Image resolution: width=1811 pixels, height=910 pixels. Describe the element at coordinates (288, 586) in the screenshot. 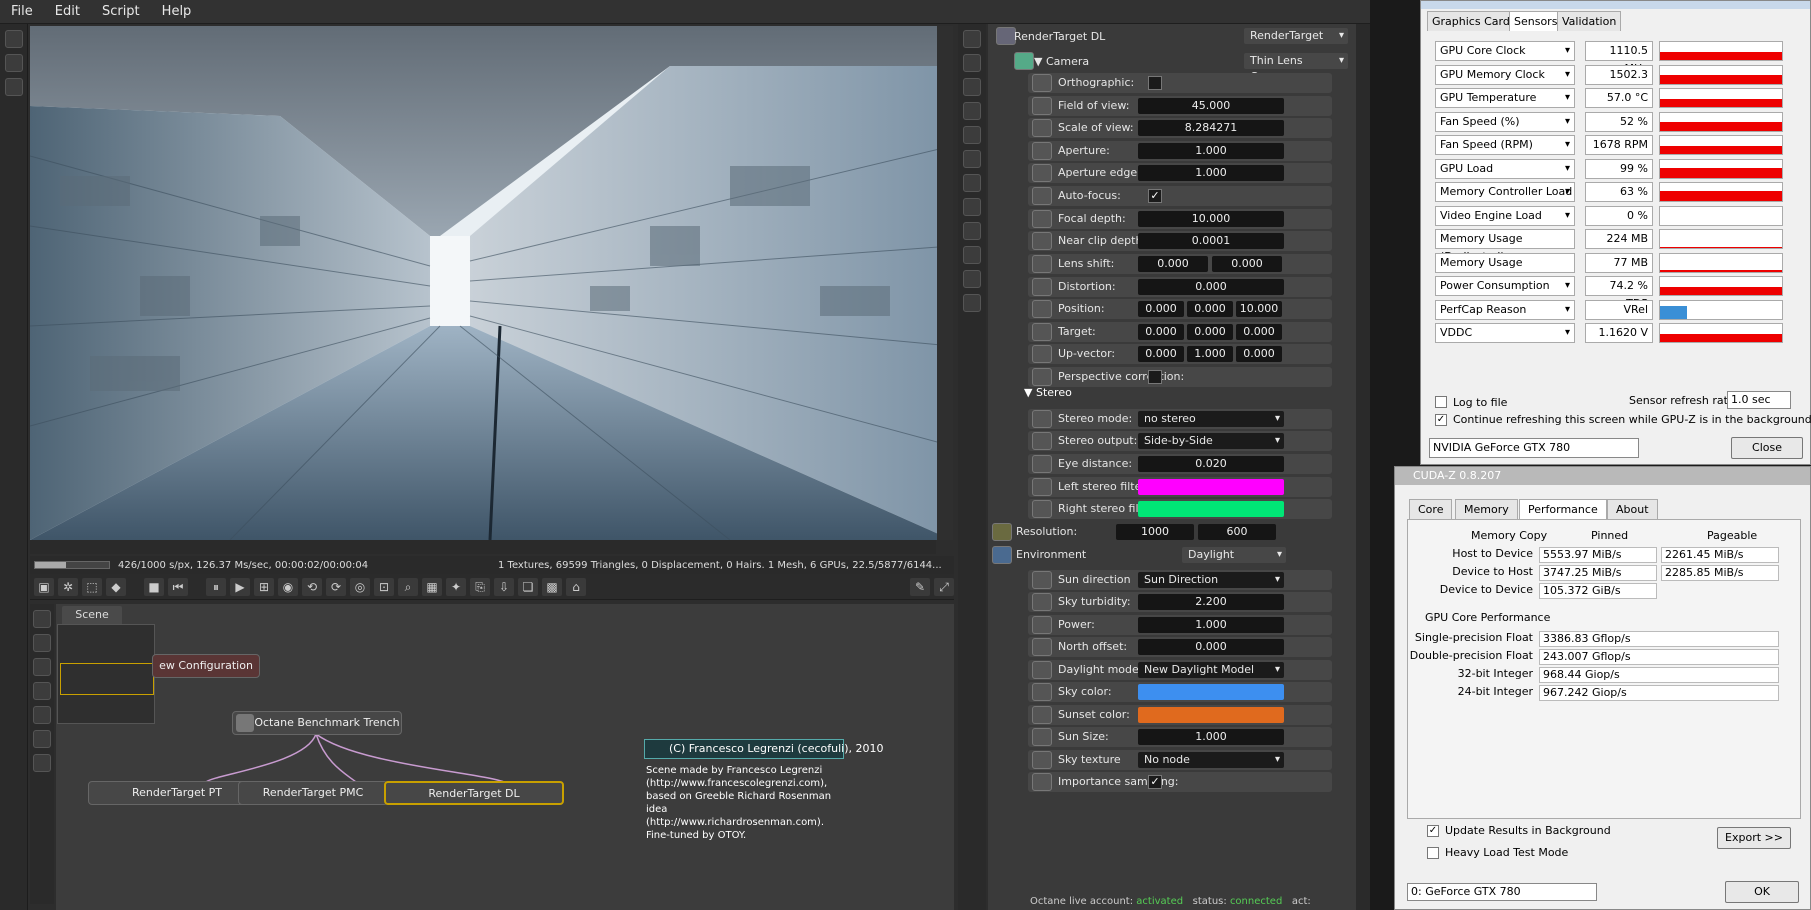

I see `tool-icon: ◉` at that location.